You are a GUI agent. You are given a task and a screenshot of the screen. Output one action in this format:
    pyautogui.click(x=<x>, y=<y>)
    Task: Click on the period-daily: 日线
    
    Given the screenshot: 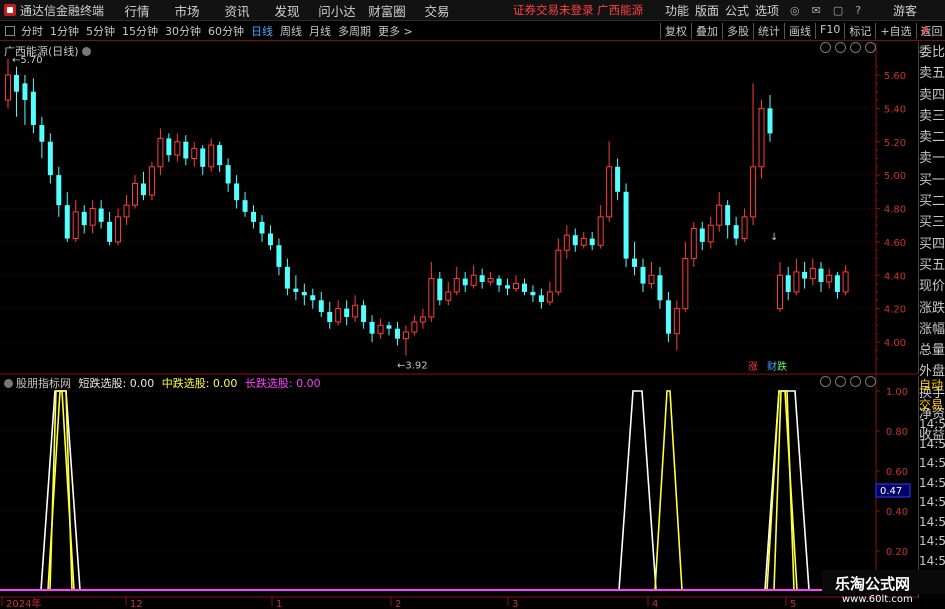 What is the action you would take?
    pyautogui.click(x=262, y=31)
    